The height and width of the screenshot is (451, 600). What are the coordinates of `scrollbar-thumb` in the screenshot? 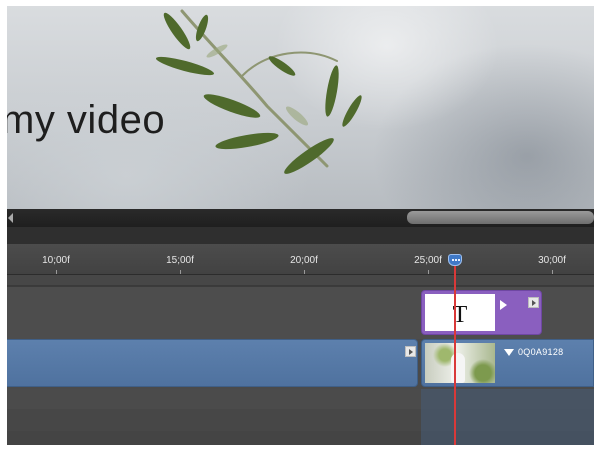 It's located at (500, 217).